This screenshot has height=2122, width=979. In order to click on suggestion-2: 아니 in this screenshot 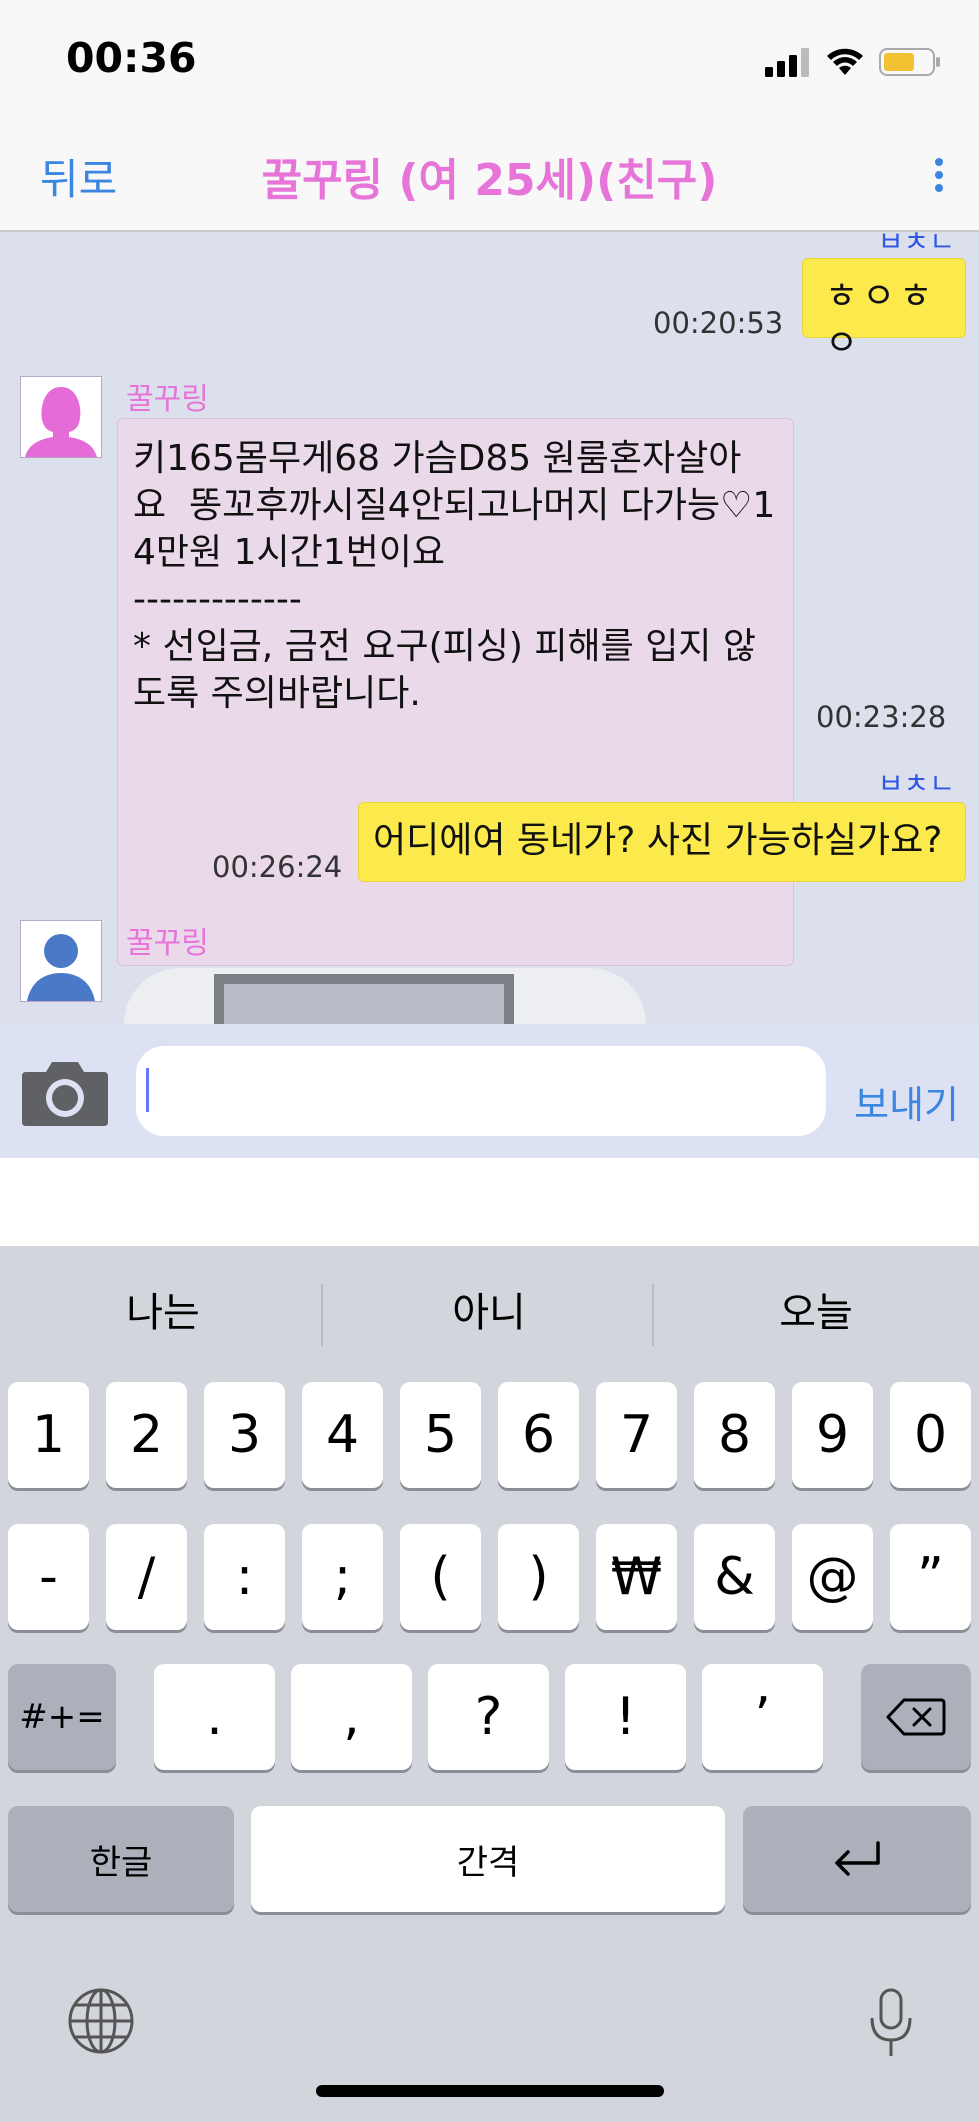, I will do `click(489, 1309)`.